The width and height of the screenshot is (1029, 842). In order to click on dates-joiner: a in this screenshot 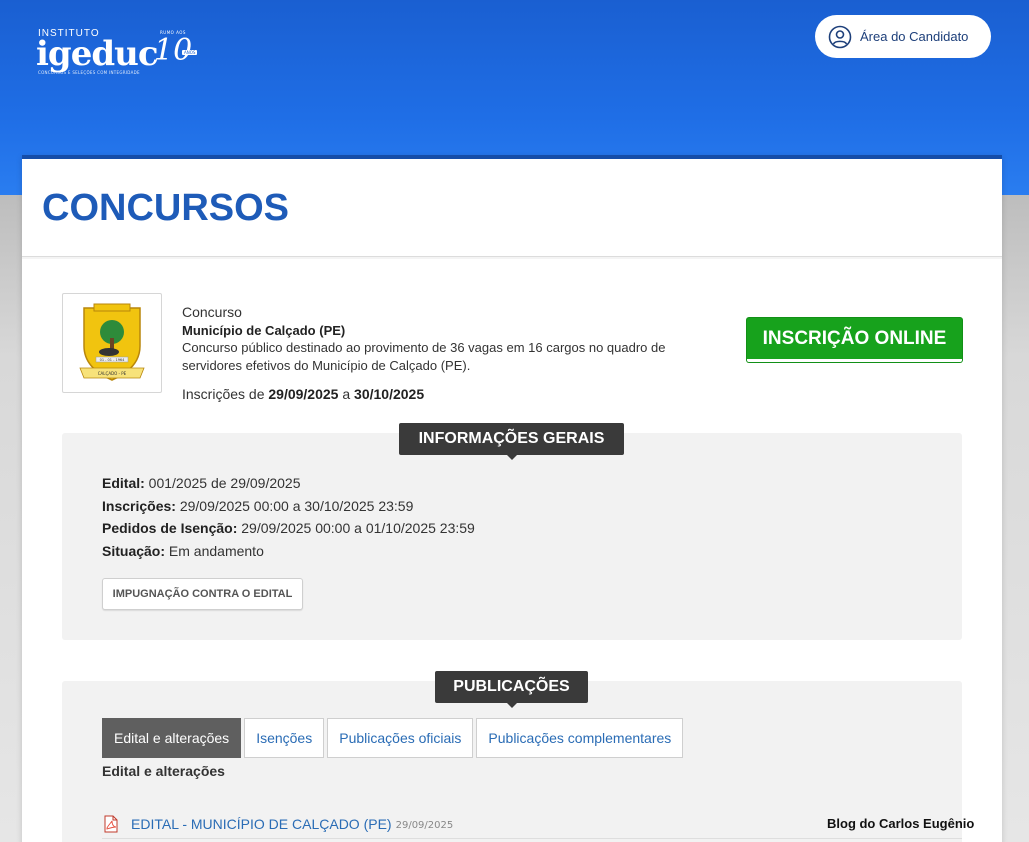, I will do `click(346, 394)`.